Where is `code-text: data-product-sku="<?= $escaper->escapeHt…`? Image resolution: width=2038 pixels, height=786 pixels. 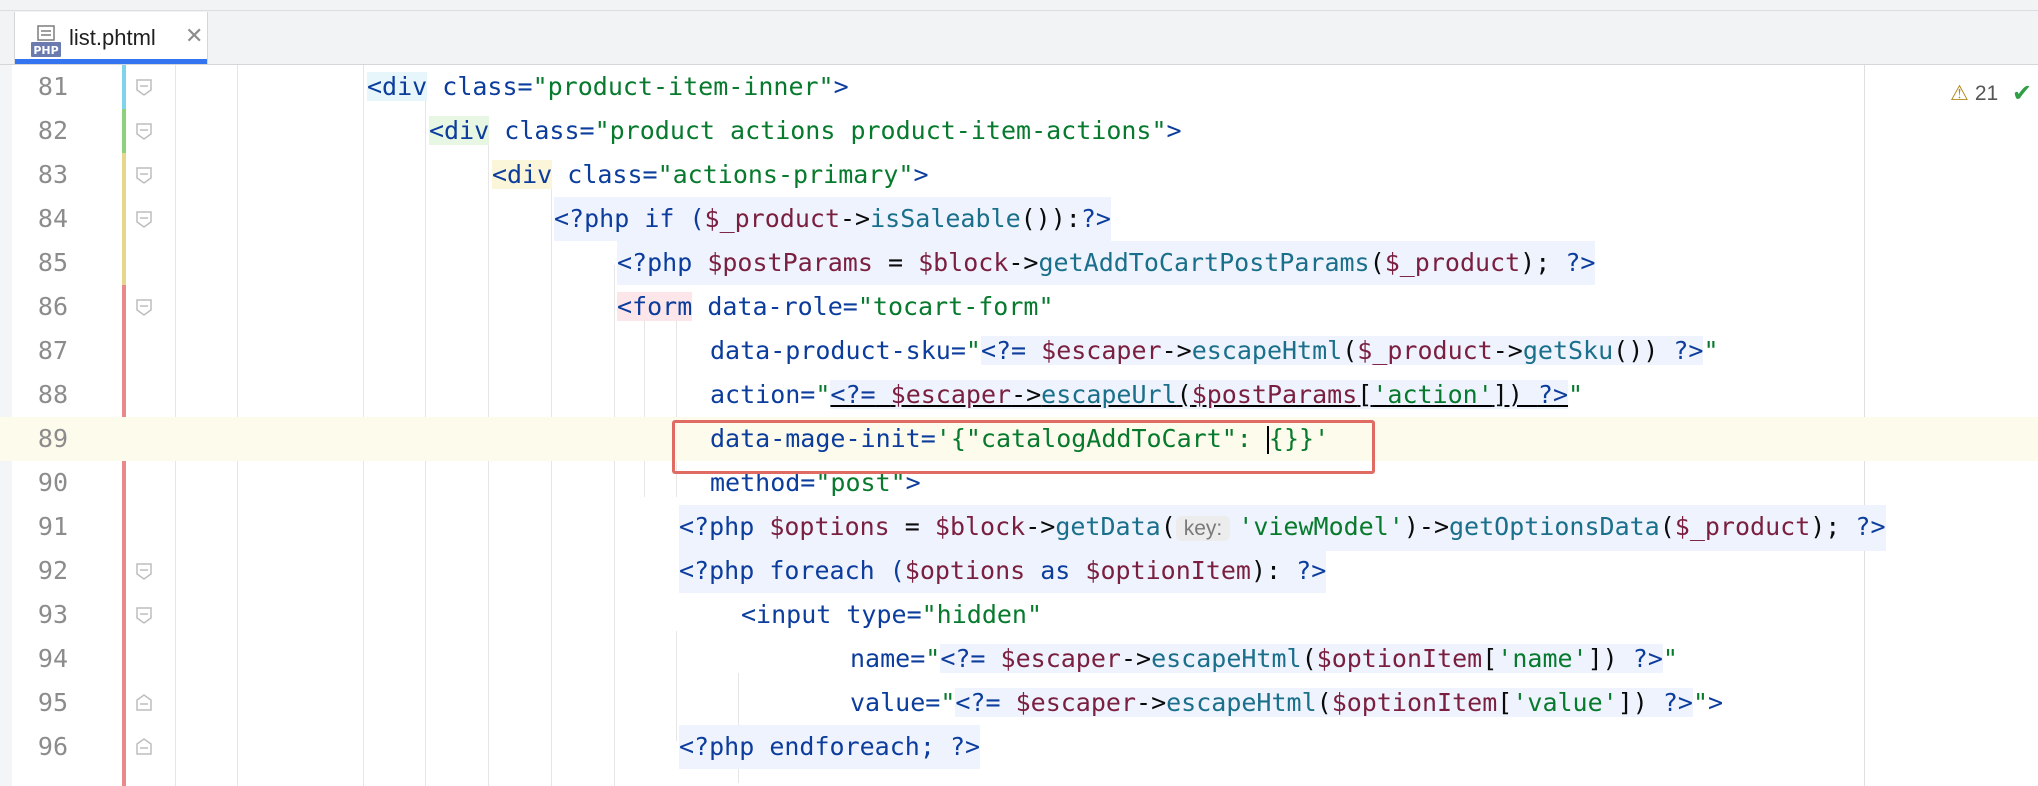 code-text: data-product-sku="<?= $escaper->escapeHt… is located at coordinates (1214, 350).